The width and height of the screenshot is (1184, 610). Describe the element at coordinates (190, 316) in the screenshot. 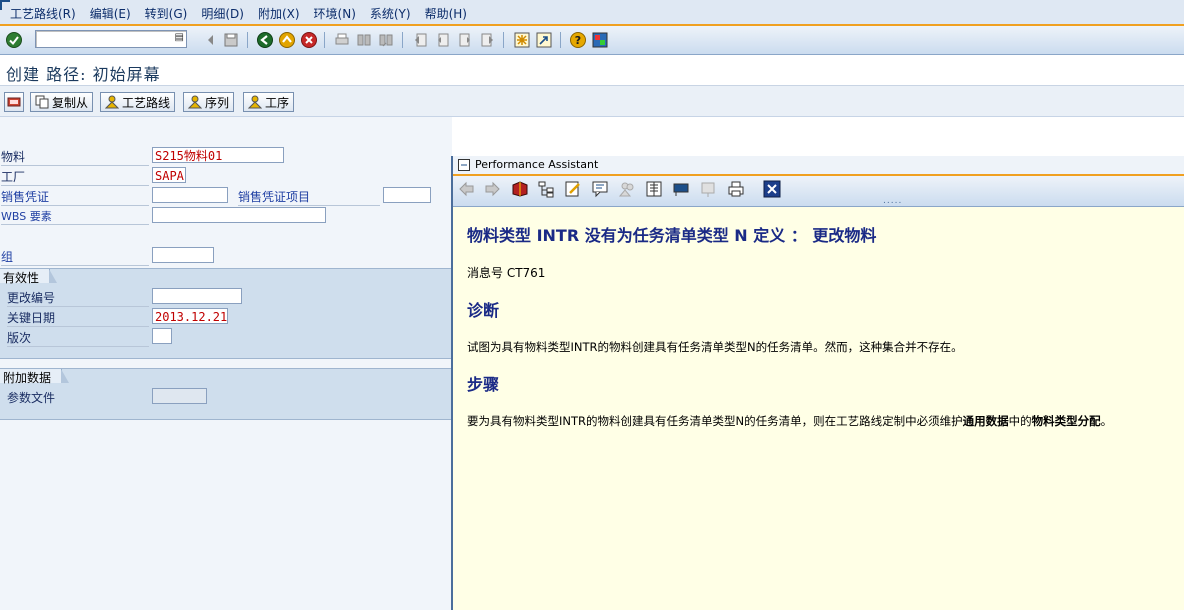

I see `key-date-input: 2013.12.21` at that location.